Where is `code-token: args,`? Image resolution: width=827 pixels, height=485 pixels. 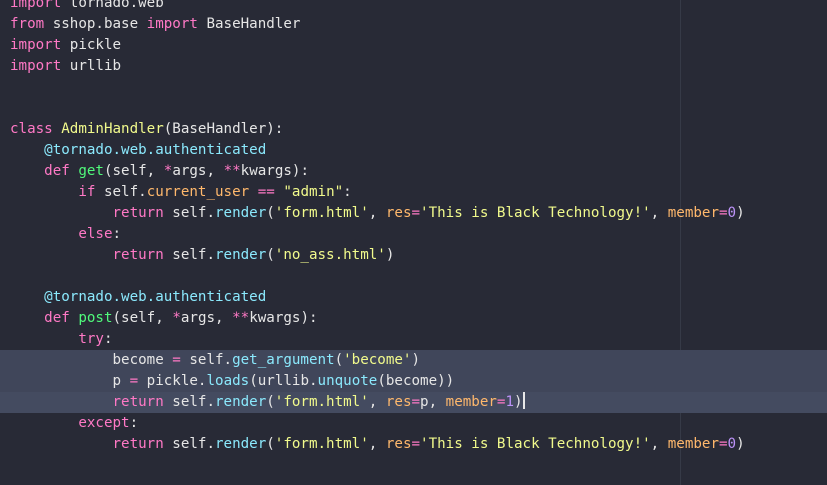 code-token: args, is located at coordinates (198, 171).